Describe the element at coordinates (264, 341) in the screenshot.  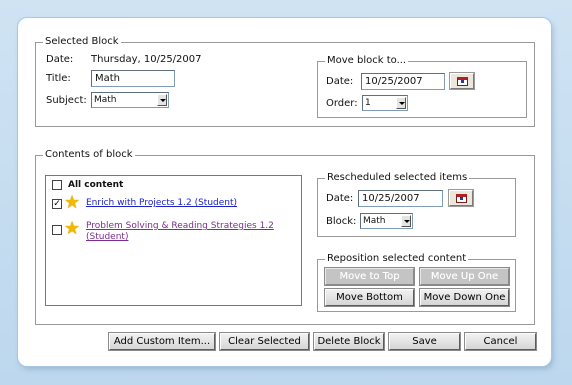
I see `clear-selected-button: Clear Selected` at that location.